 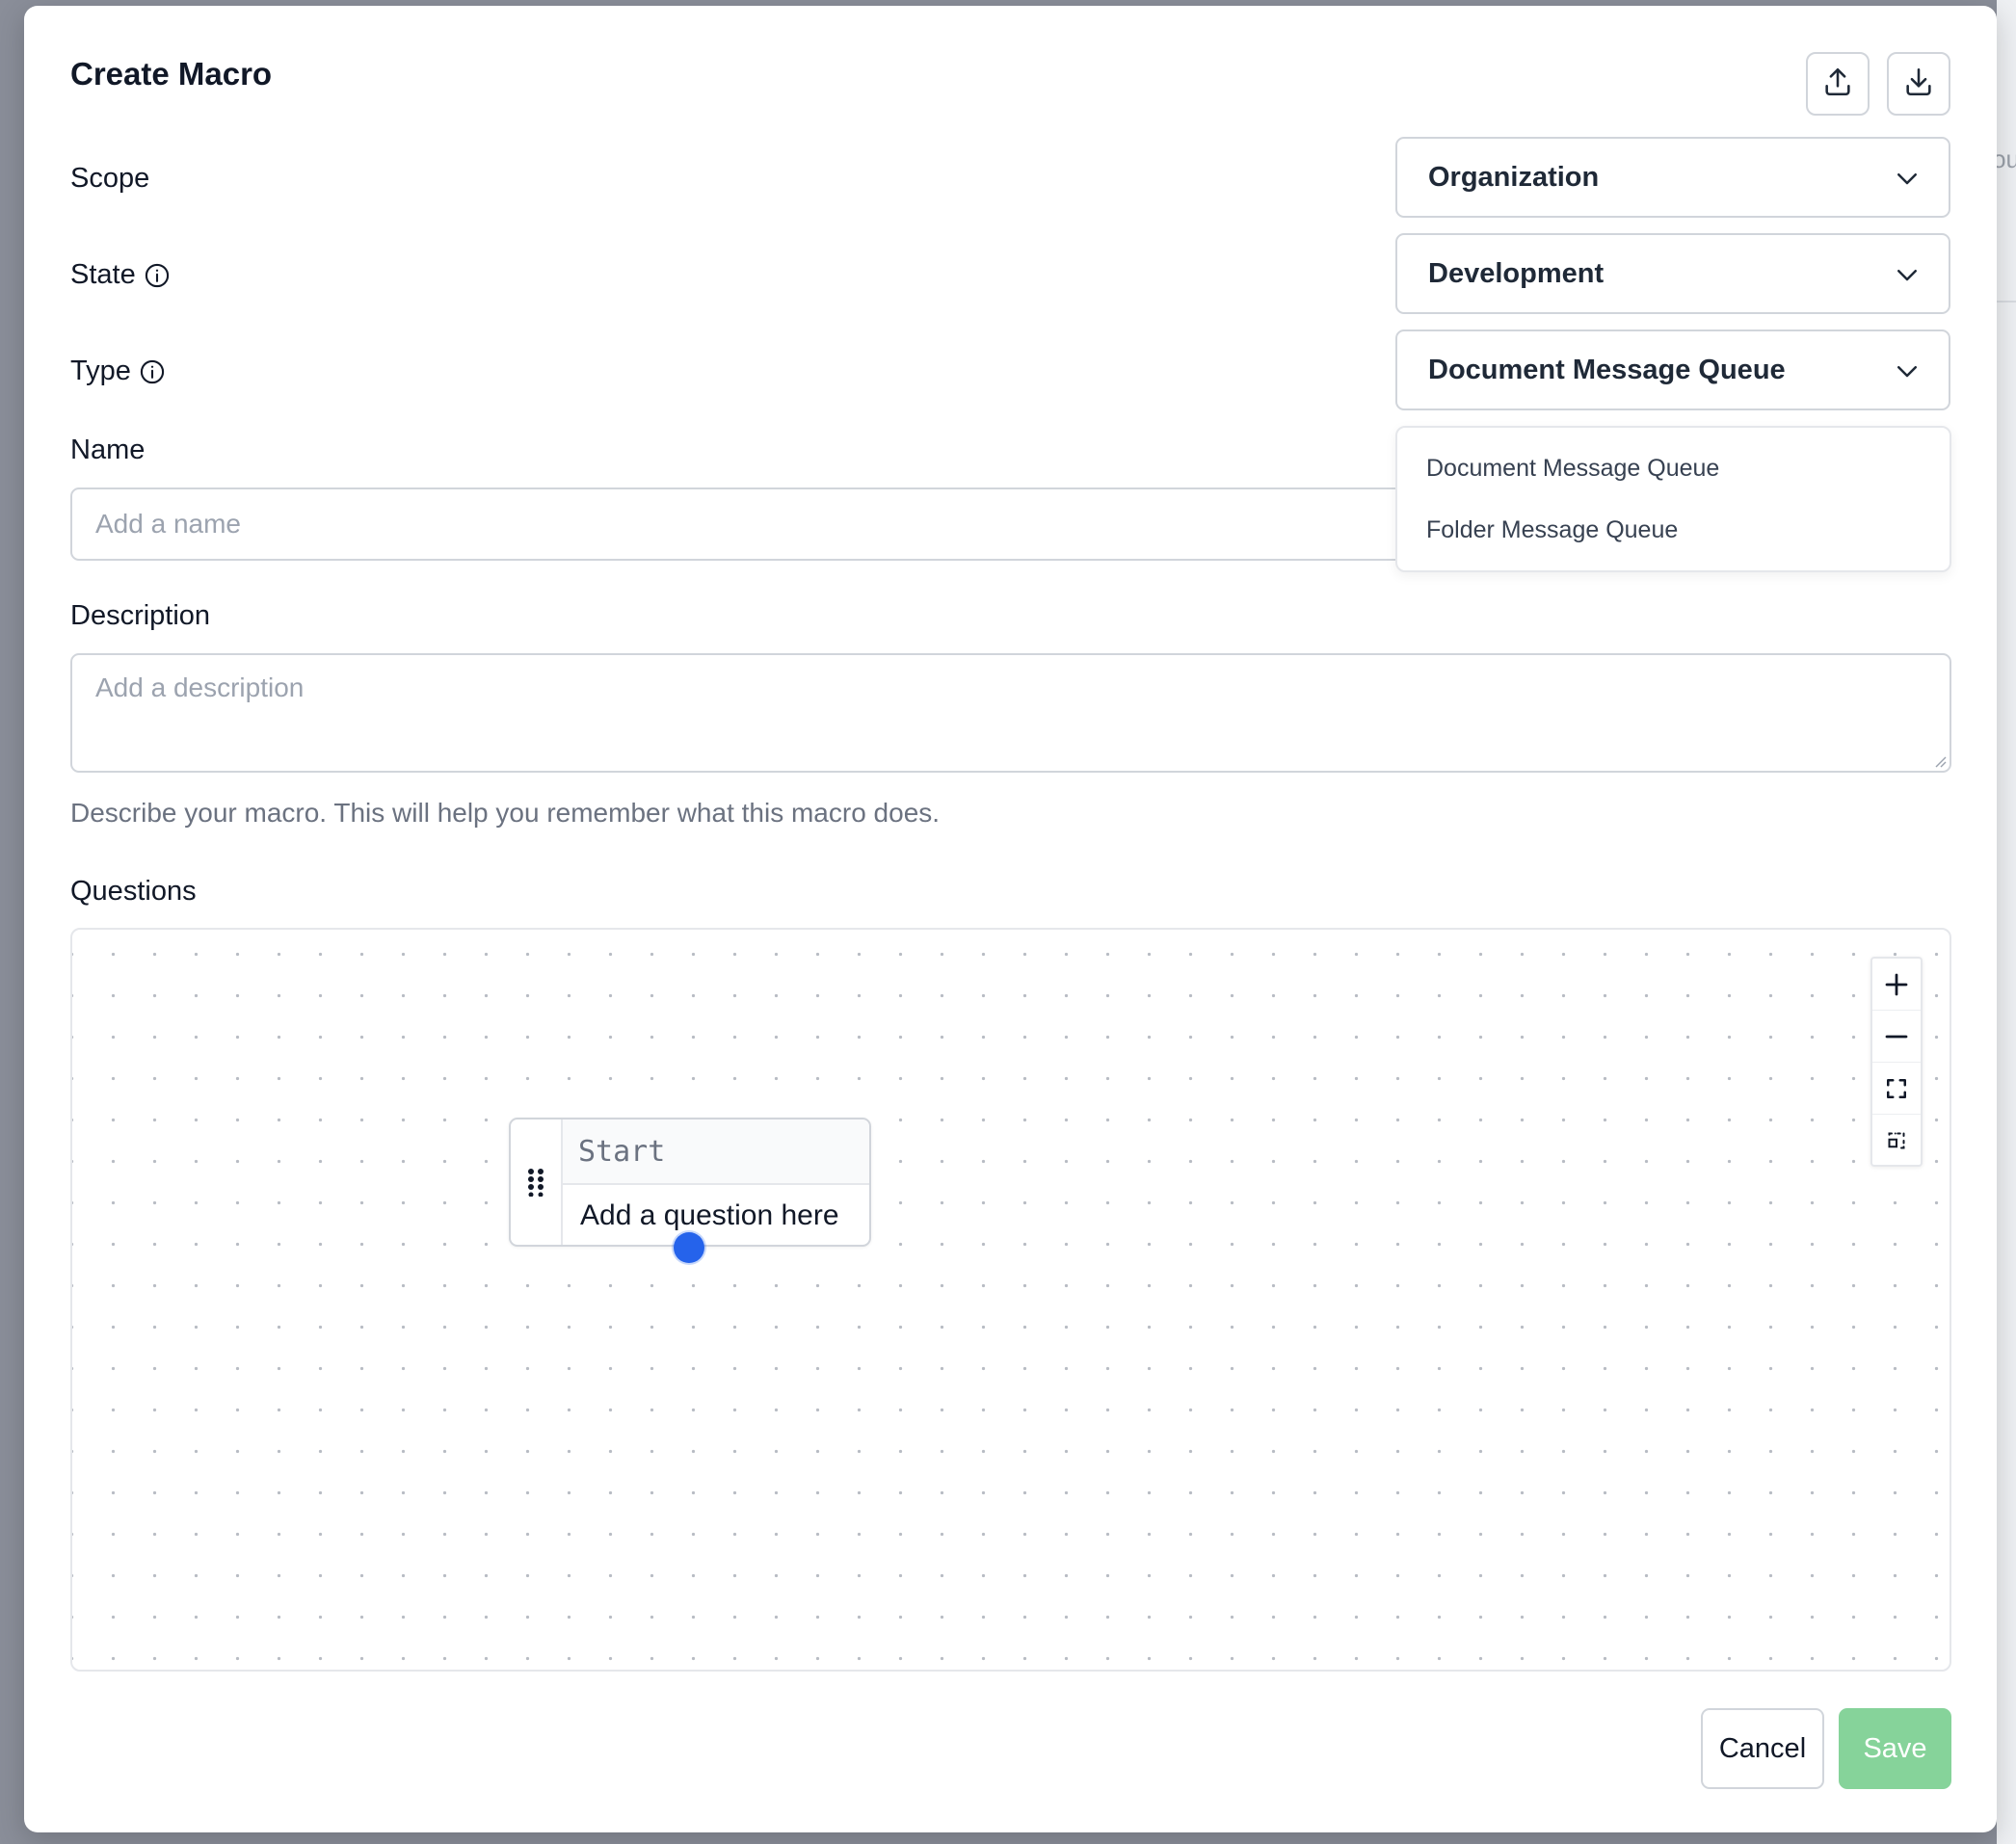 What do you see at coordinates (689, 1247) in the screenshot?
I see `node-output-handle` at bounding box center [689, 1247].